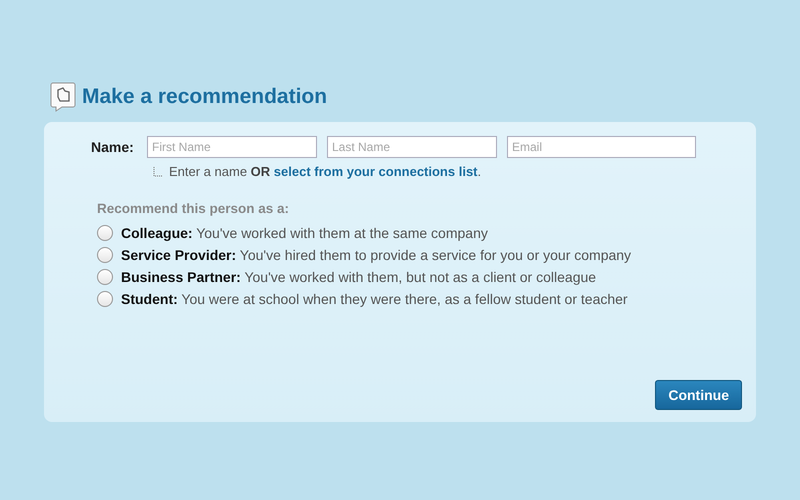  I want to click on option-text: Student: You were at school when they were there, as a fellow student or teacher, so click(375, 299).